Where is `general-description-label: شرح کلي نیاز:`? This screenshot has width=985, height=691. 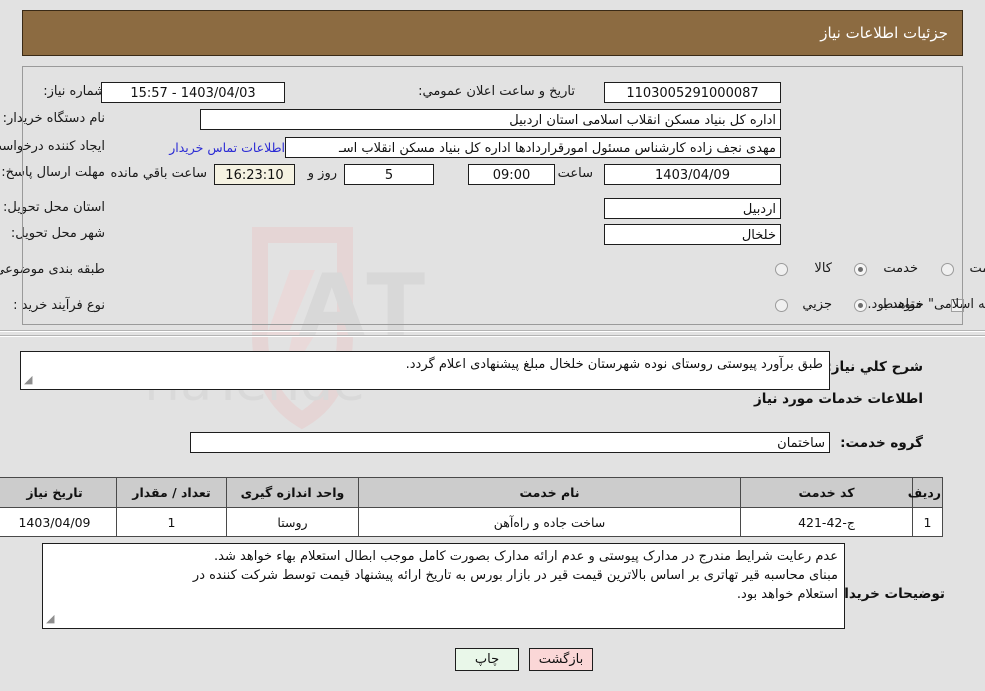 general-description-label: شرح کلي نیاز: is located at coordinates (874, 367).